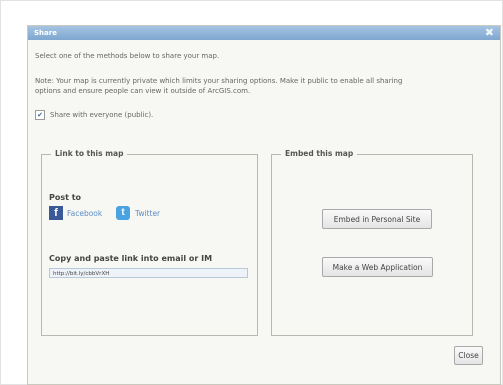 This screenshot has height=385, width=503. What do you see at coordinates (319, 153) in the screenshot?
I see `embed-section-legend: Embed this map` at bounding box center [319, 153].